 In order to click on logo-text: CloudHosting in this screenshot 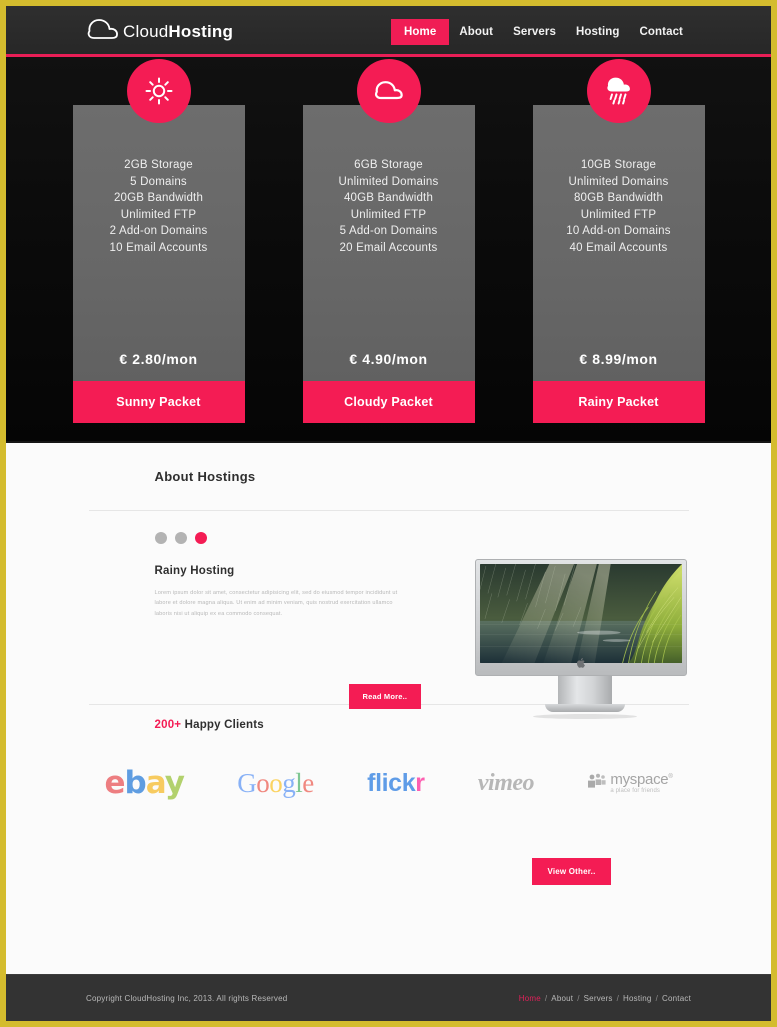, I will do `click(178, 32)`.